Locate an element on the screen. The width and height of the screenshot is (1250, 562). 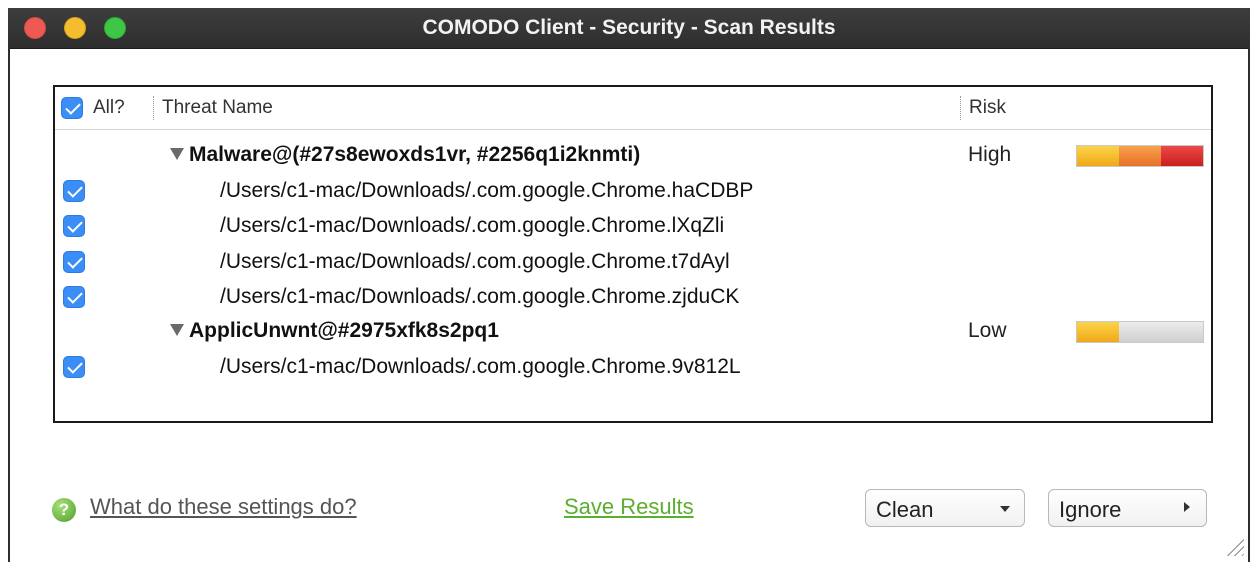
clean-button-label: Clean is located at coordinates (905, 509).